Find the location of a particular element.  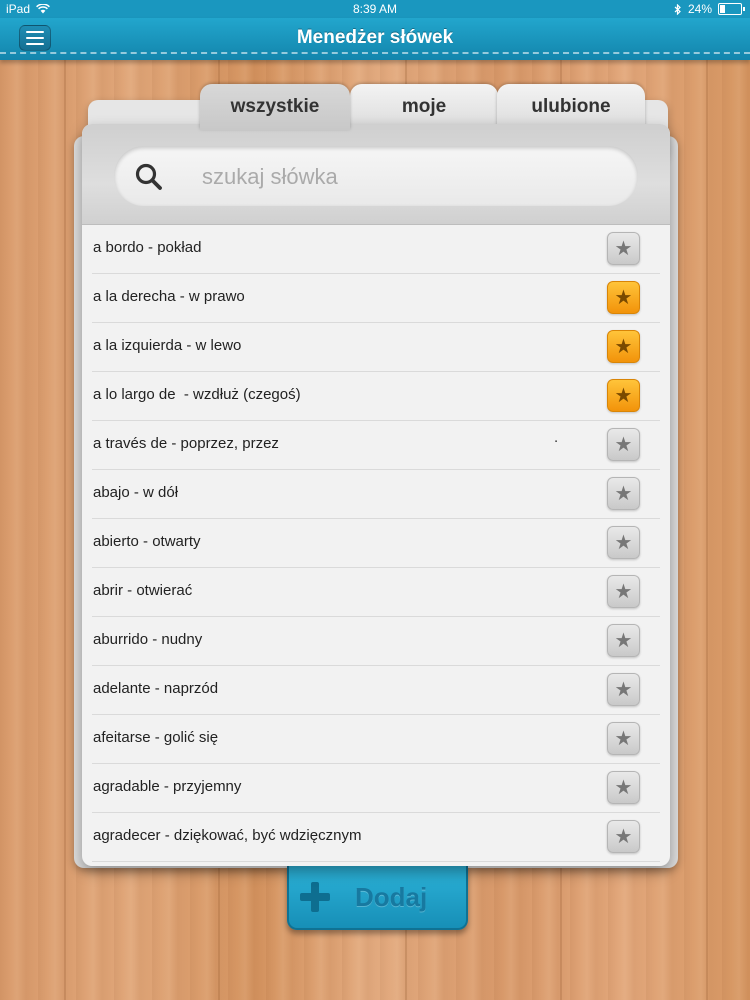

word-text: abrir - otwierać is located at coordinates (143, 590).